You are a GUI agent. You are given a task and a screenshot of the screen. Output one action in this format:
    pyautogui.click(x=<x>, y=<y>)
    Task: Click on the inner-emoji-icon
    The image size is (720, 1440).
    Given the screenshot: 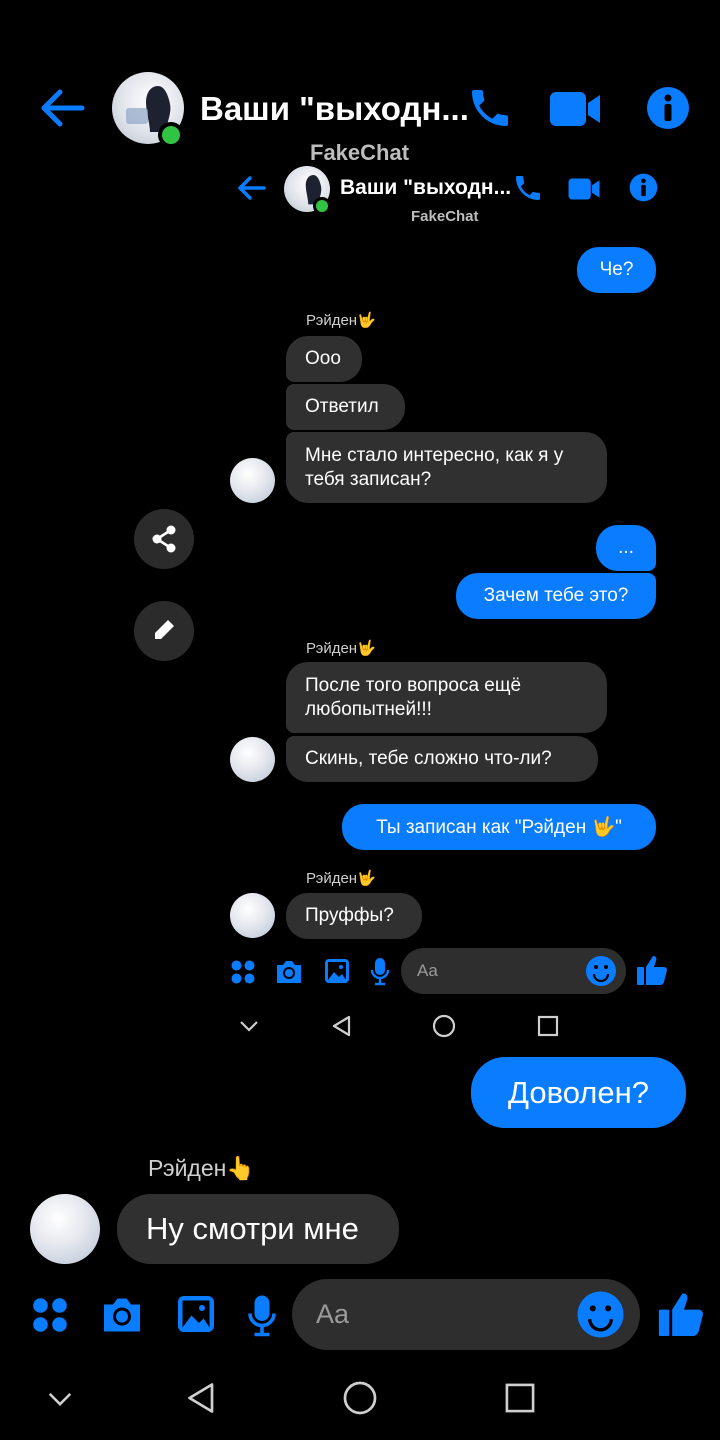 What is the action you would take?
    pyautogui.click(x=601, y=971)
    